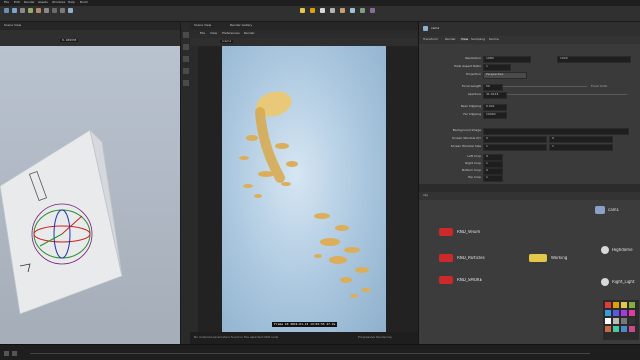 The image size is (640, 360). I want to click on screen-window-x: 0, so click(515, 139).